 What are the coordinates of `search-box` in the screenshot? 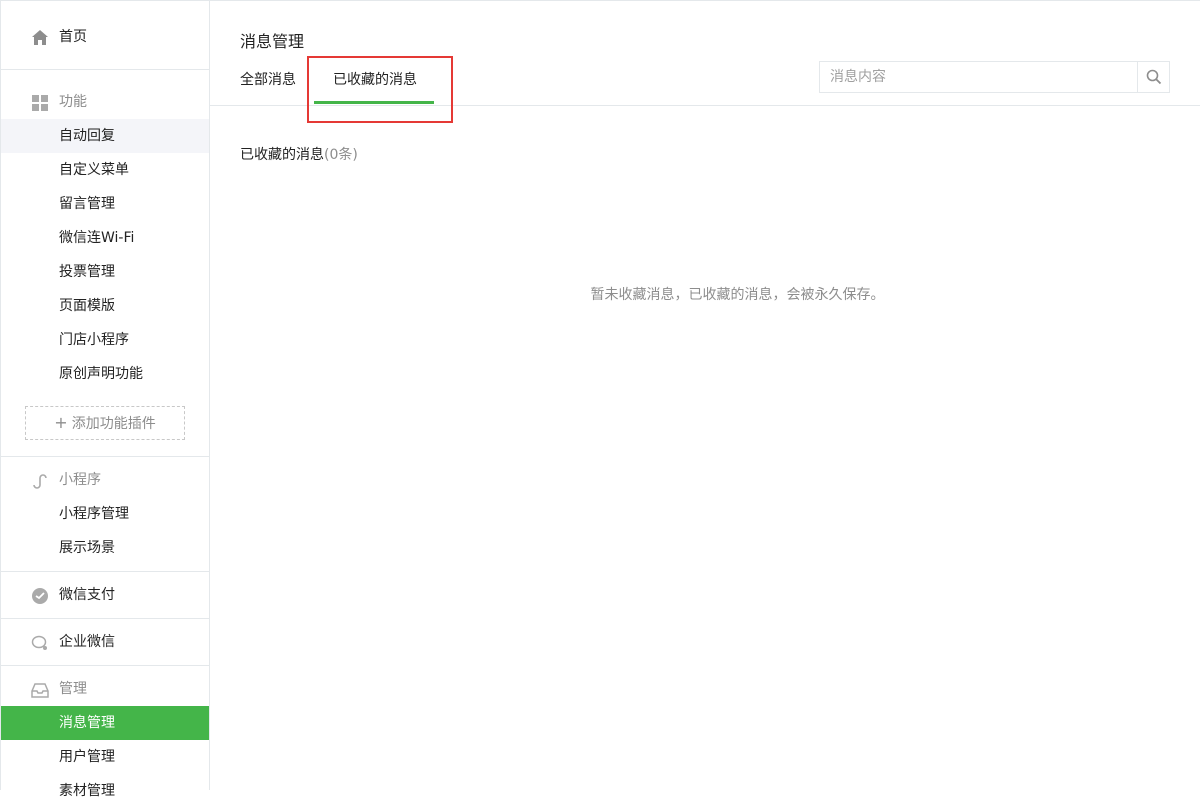 It's located at (994, 77).